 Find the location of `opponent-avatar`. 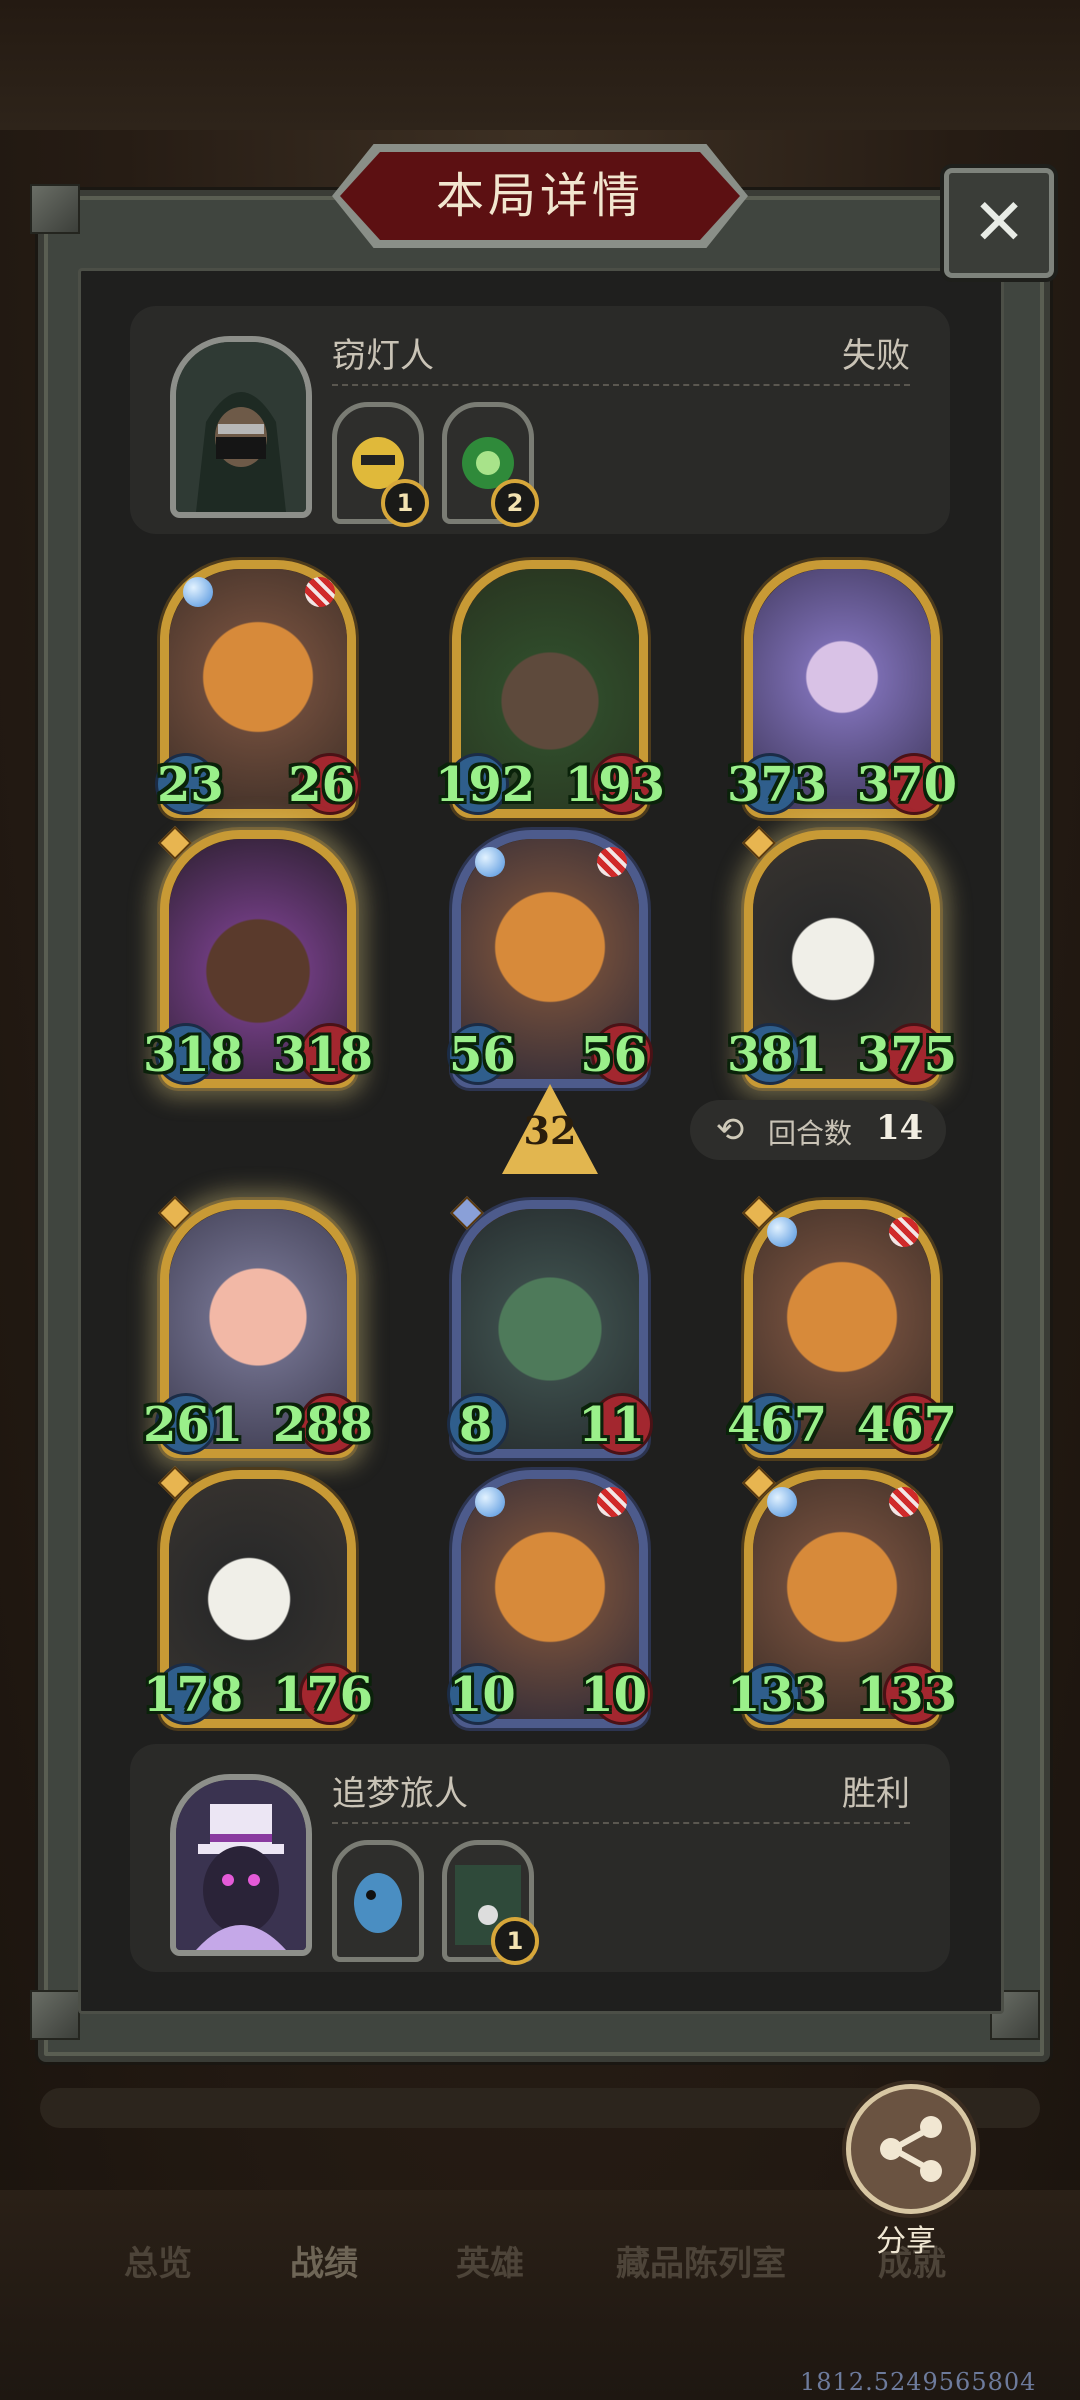

opponent-avatar is located at coordinates (241, 427).